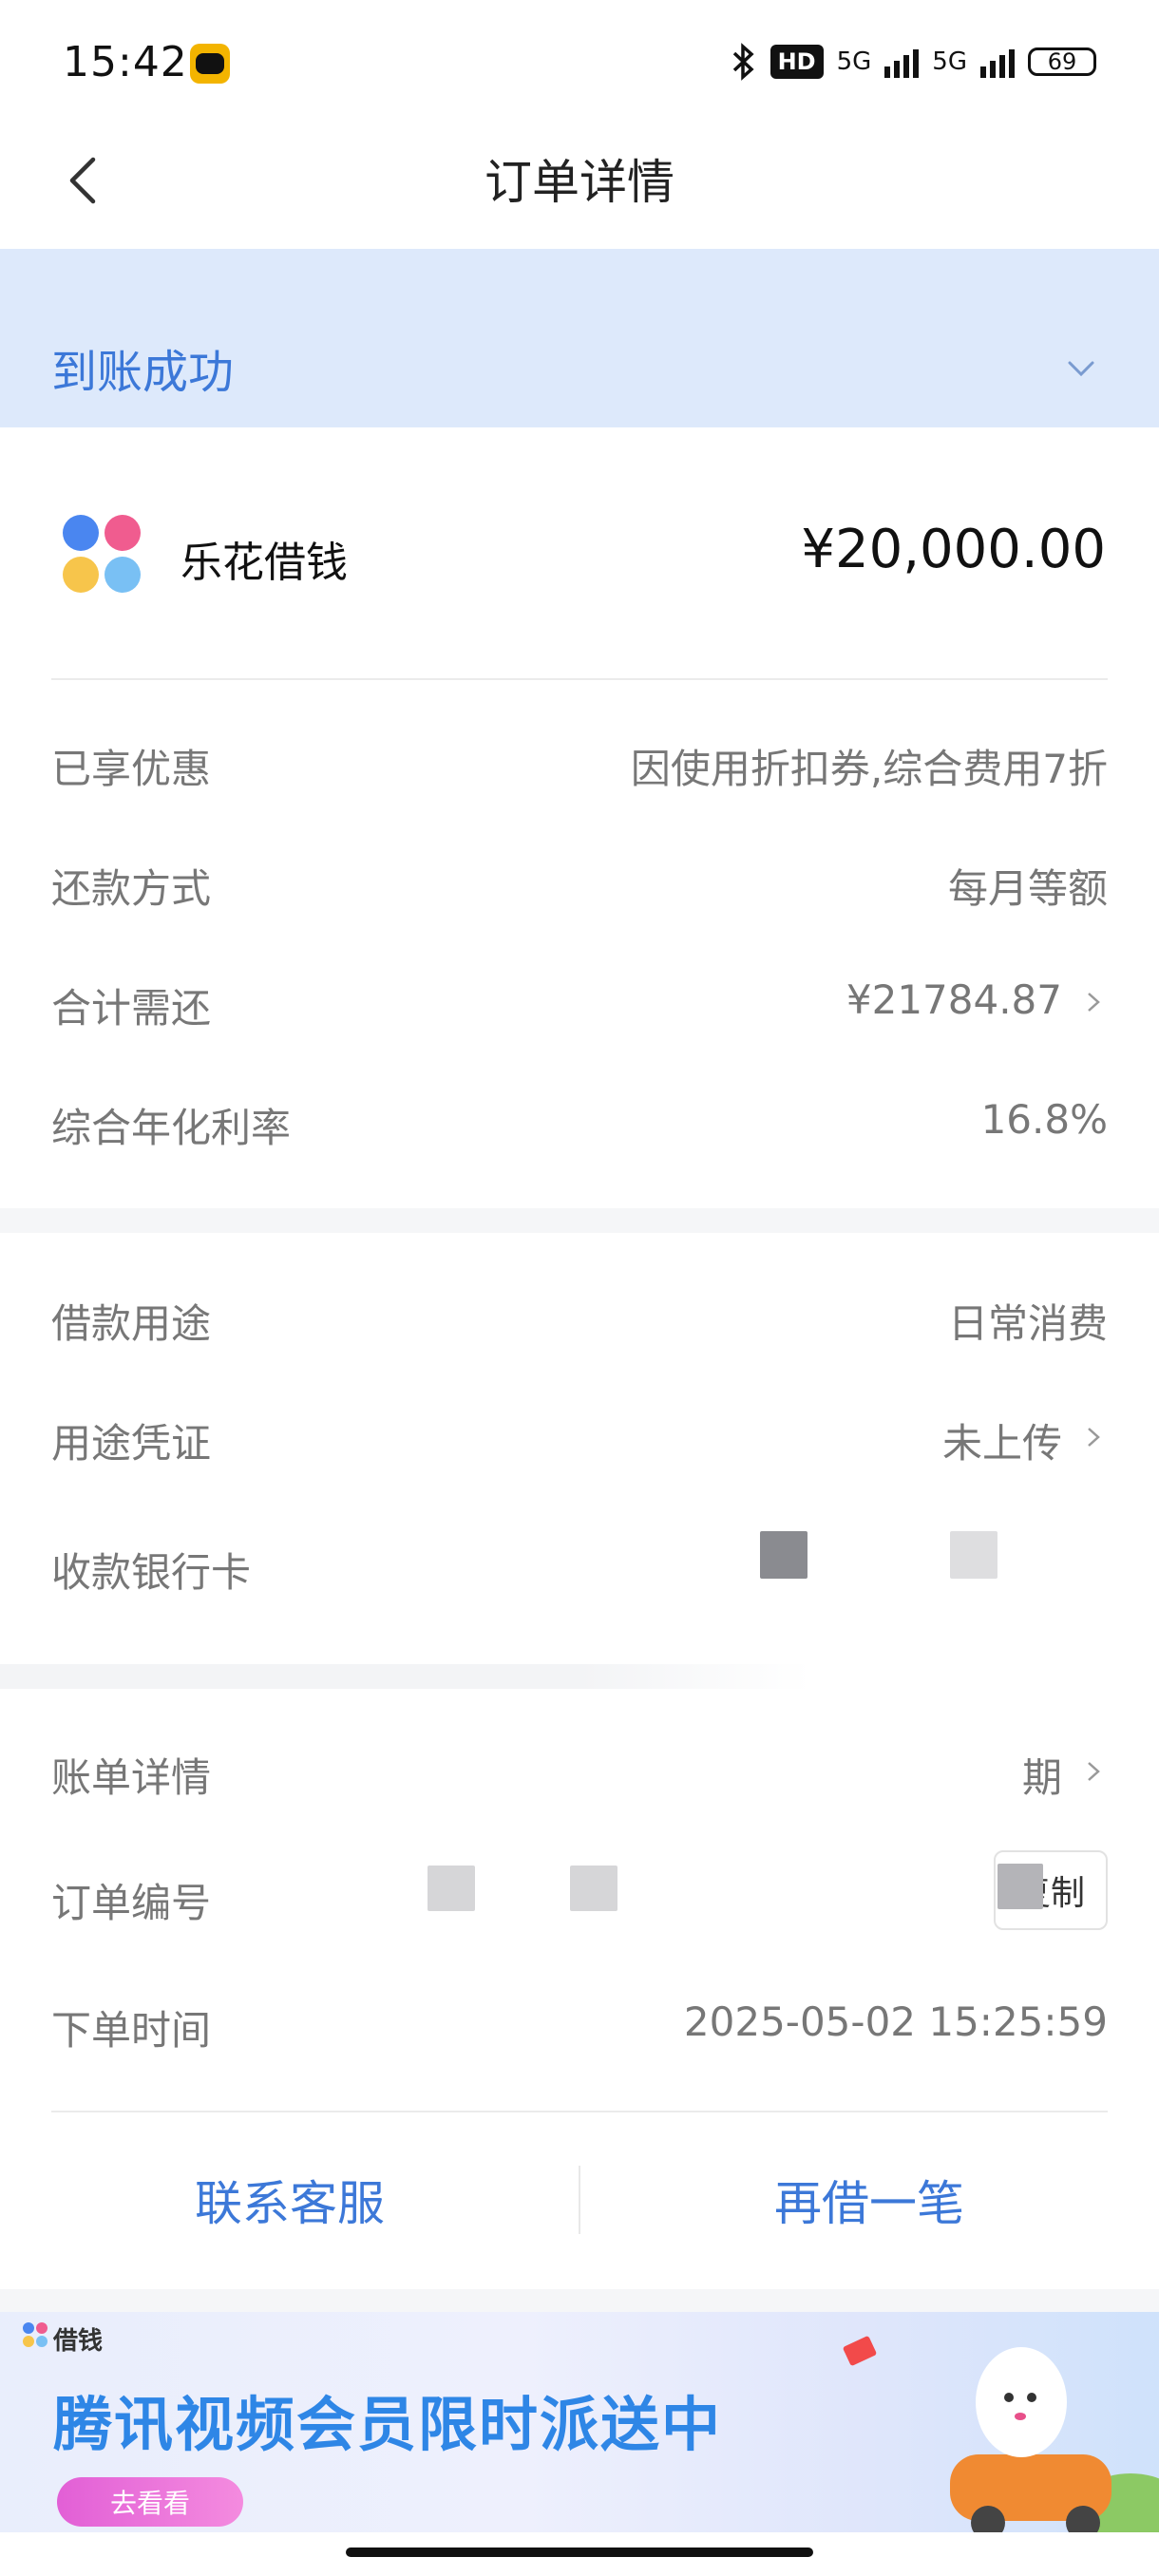  What do you see at coordinates (131, 1323) in the screenshot?
I see `row-label-purpose: 借款用途` at bounding box center [131, 1323].